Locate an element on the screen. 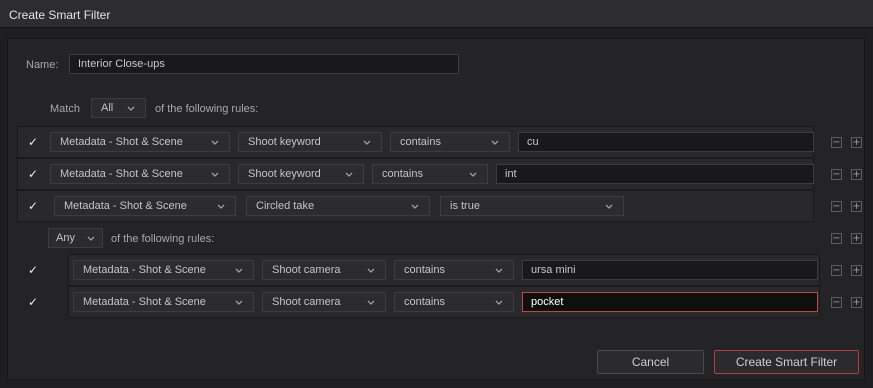  name-field: Interior Close-ups is located at coordinates (264, 64).